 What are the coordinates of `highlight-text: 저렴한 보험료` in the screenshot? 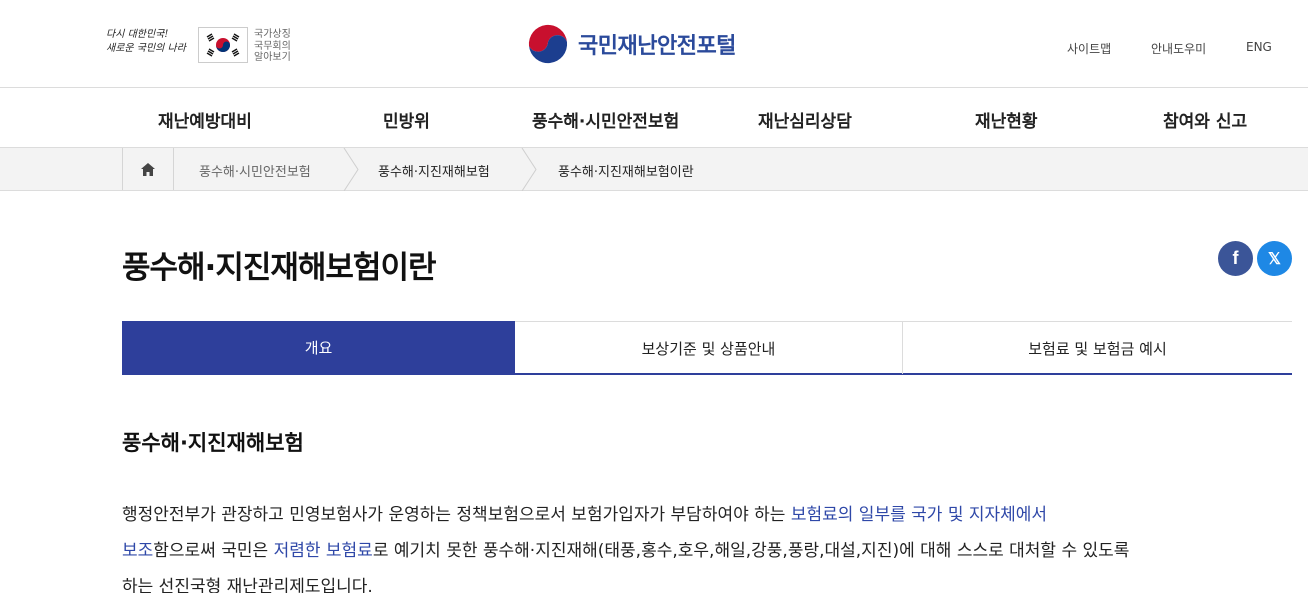 It's located at (323, 551).